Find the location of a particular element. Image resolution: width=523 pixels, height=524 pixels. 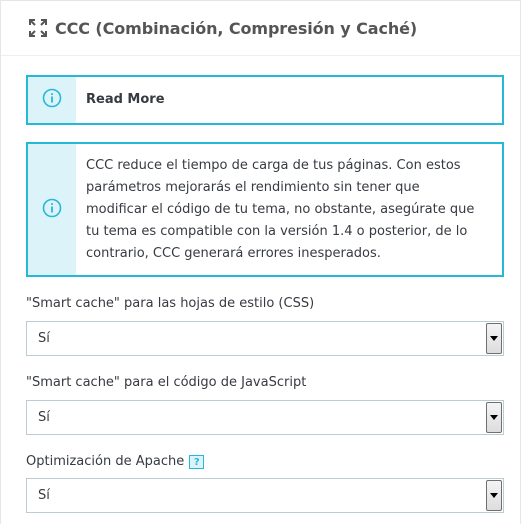

apache-optimization-label: Optimización de Apache ? is located at coordinates (115, 461).